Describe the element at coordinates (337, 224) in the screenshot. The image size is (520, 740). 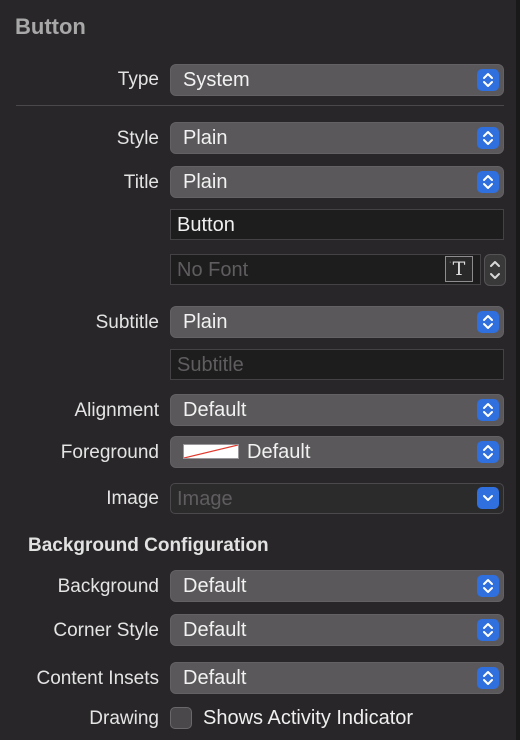
I see `title-text-field: Button` at that location.